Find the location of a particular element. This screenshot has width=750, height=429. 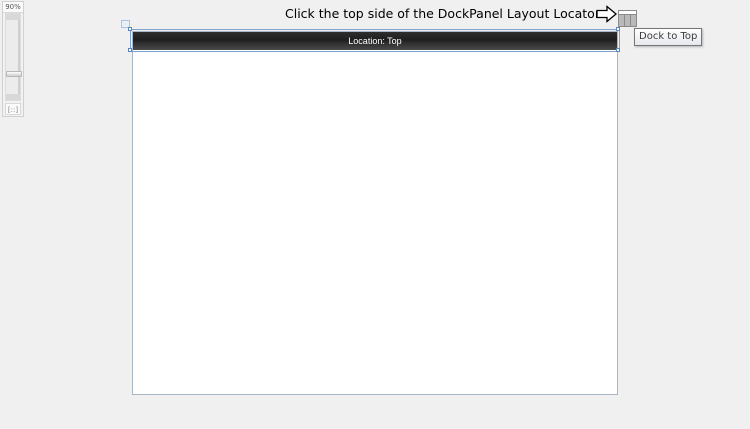

selection-handle-top-right is located at coordinates (618, 29).